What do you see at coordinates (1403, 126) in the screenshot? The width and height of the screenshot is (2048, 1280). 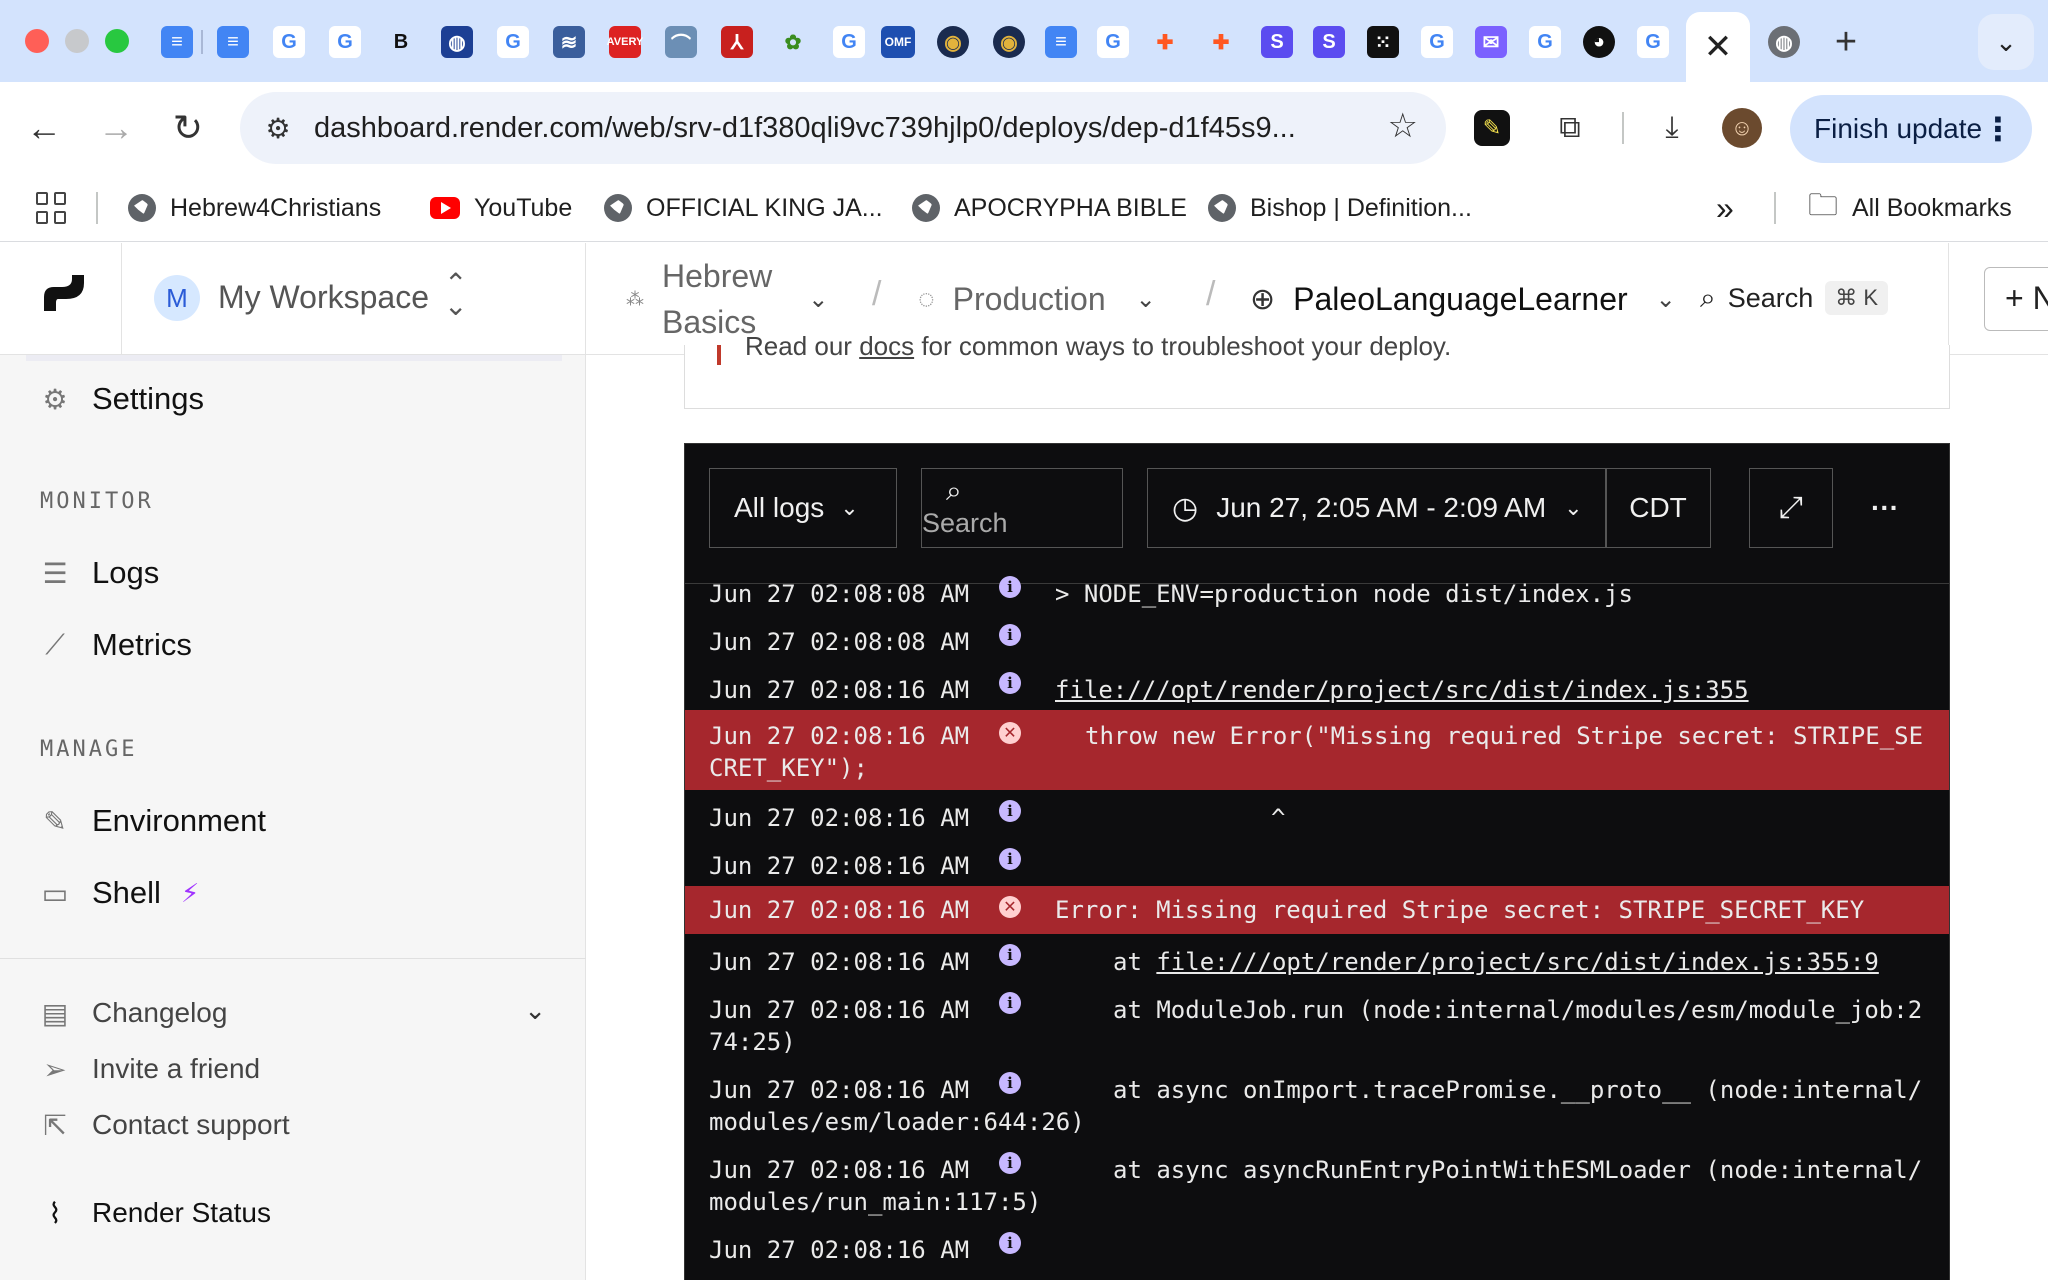 I see `bookmark-star-icon: ☆` at bounding box center [1403, 126].